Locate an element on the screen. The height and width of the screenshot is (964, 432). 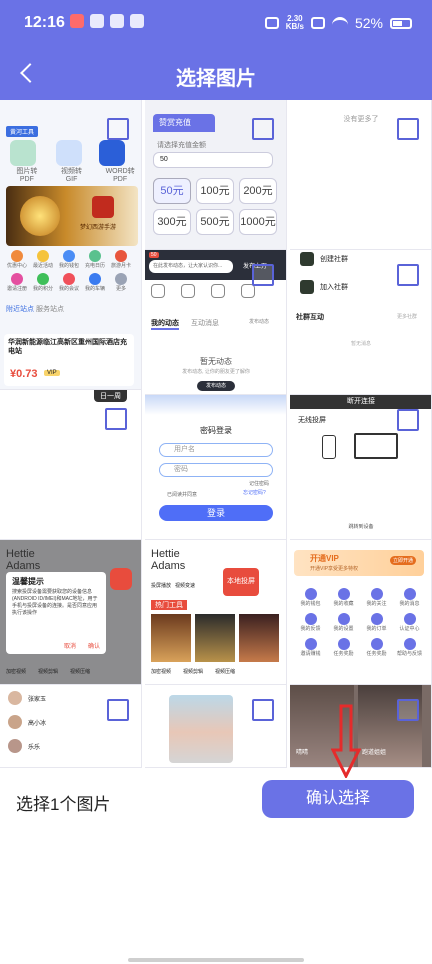
community-section: 社群互动 is located at coordinates (310, 317).